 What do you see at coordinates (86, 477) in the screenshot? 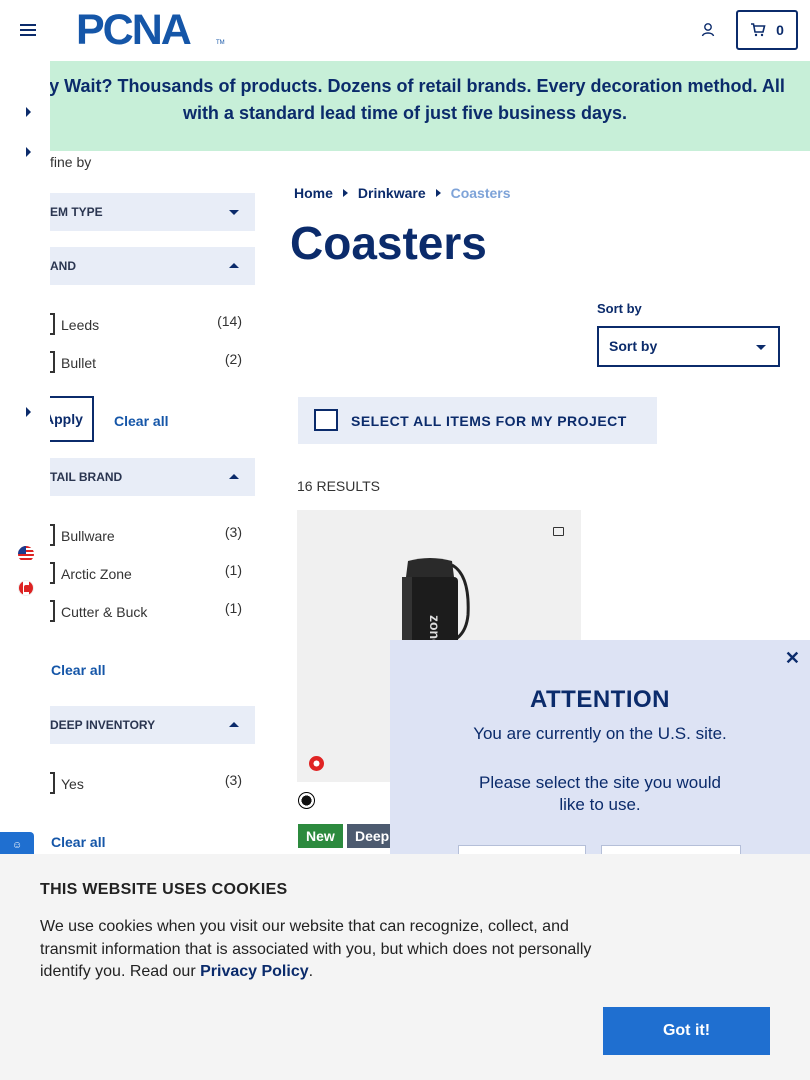
I see `facet-title: TAIL BRAND` at bounding box center [86, 477].